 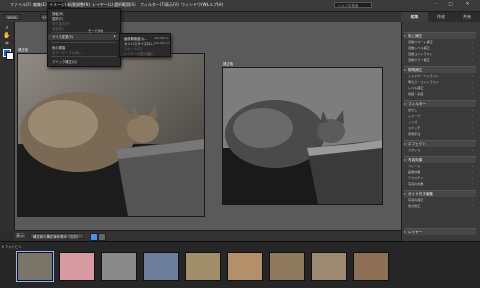 I want to click on panel-item: ノイズ, so click(x=441, y=122).